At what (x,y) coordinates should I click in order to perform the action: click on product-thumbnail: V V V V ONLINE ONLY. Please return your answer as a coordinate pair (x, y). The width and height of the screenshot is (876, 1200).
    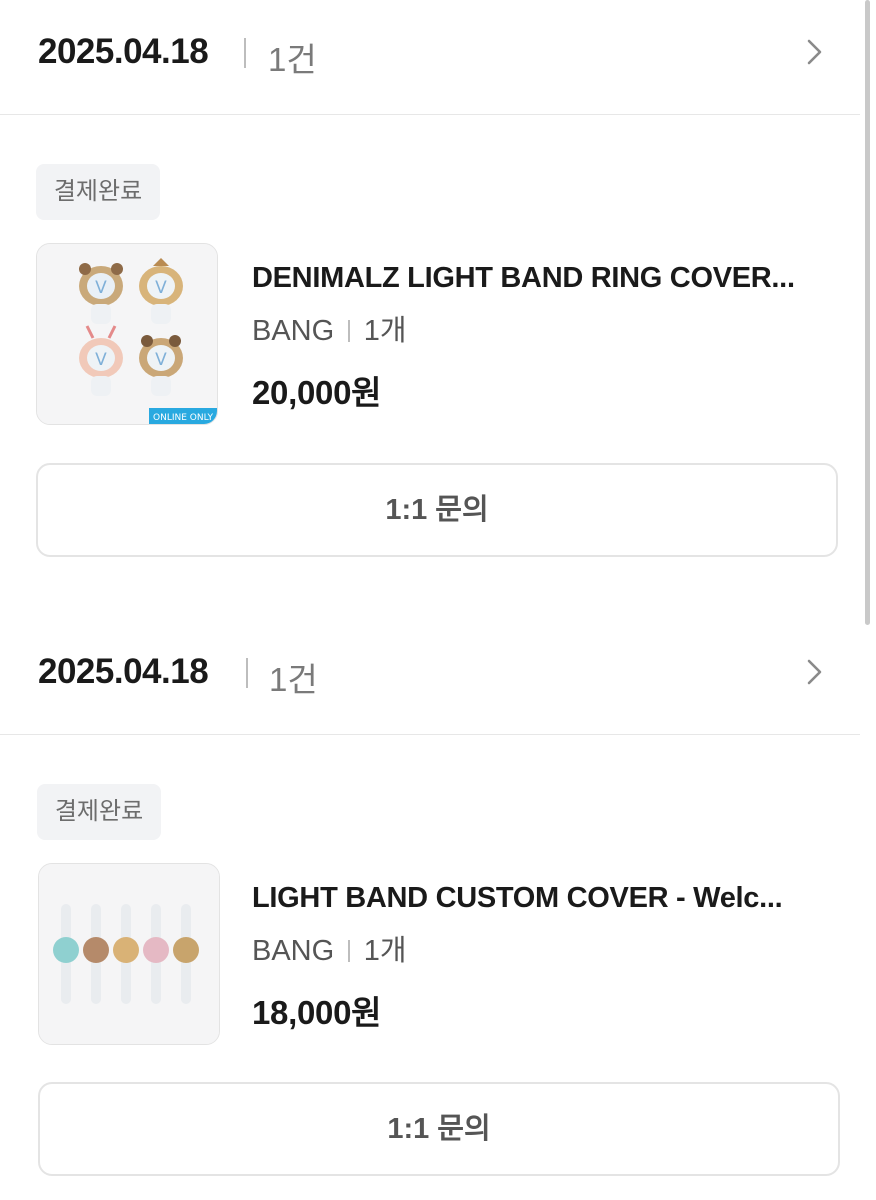
    Looking at the image, I should click on (127, 334).